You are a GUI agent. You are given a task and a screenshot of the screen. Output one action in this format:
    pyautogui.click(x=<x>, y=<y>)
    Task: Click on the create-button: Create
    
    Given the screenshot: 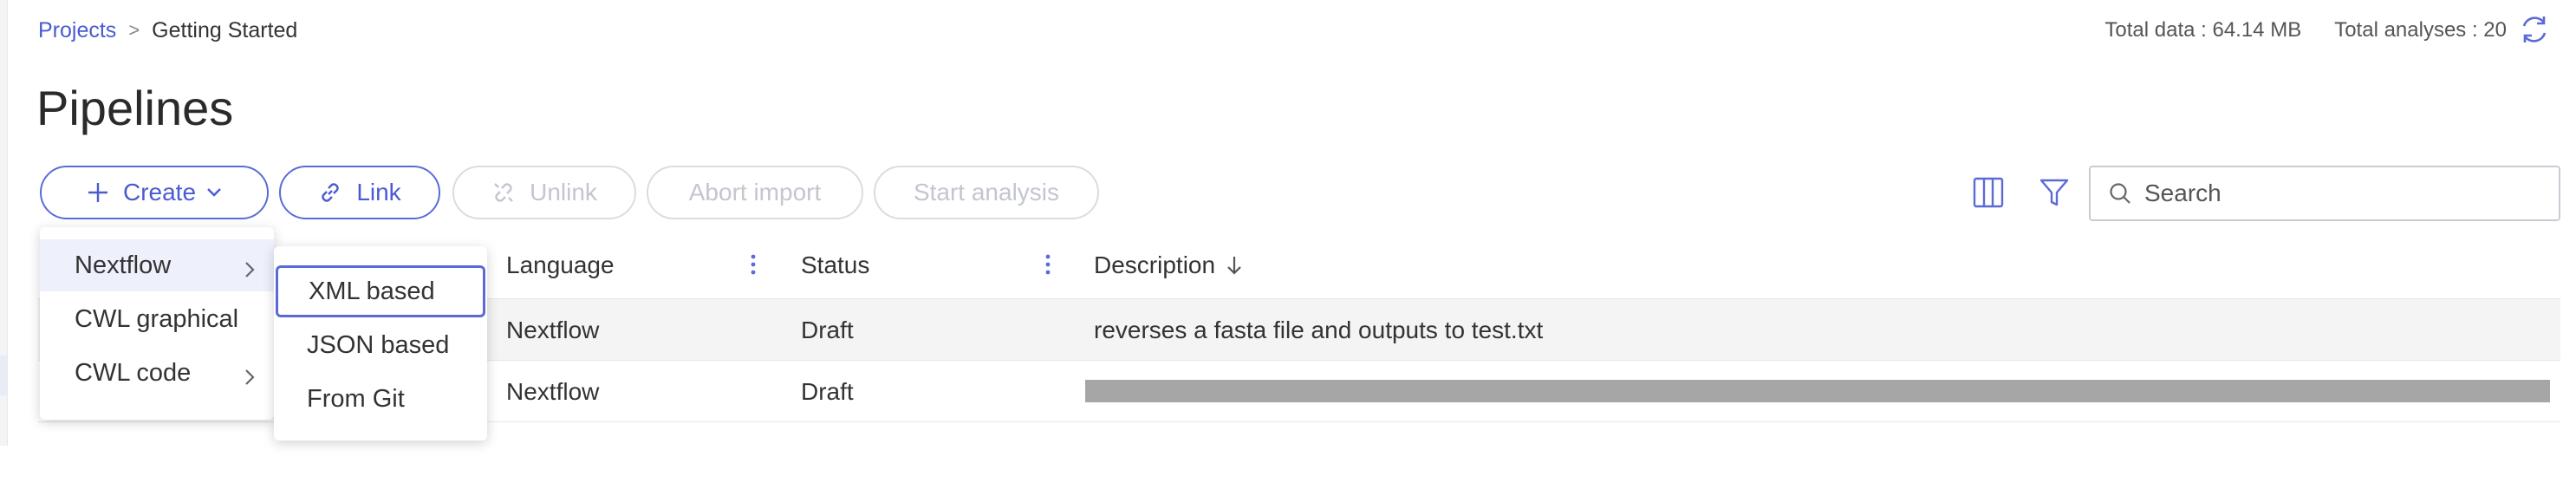 What is the action you would take?
    pyautogui.click(x=154, y=192)
    